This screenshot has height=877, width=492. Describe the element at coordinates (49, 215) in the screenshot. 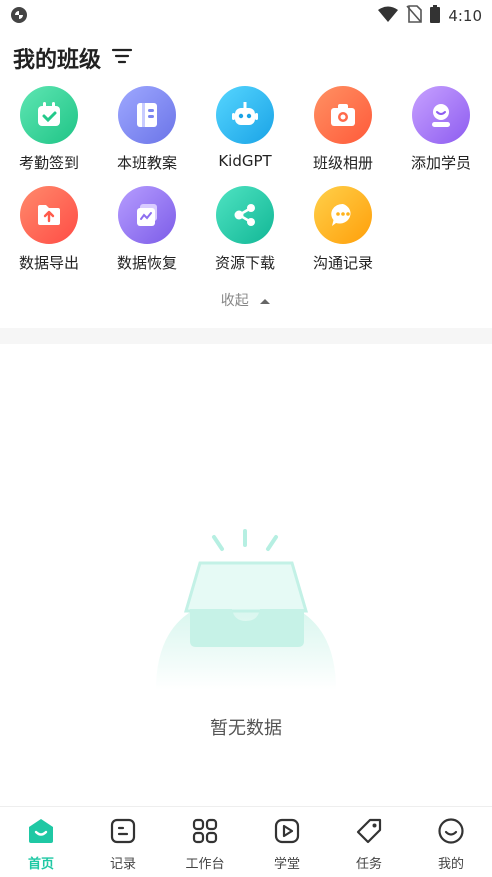

I see `export-icon` at that location.